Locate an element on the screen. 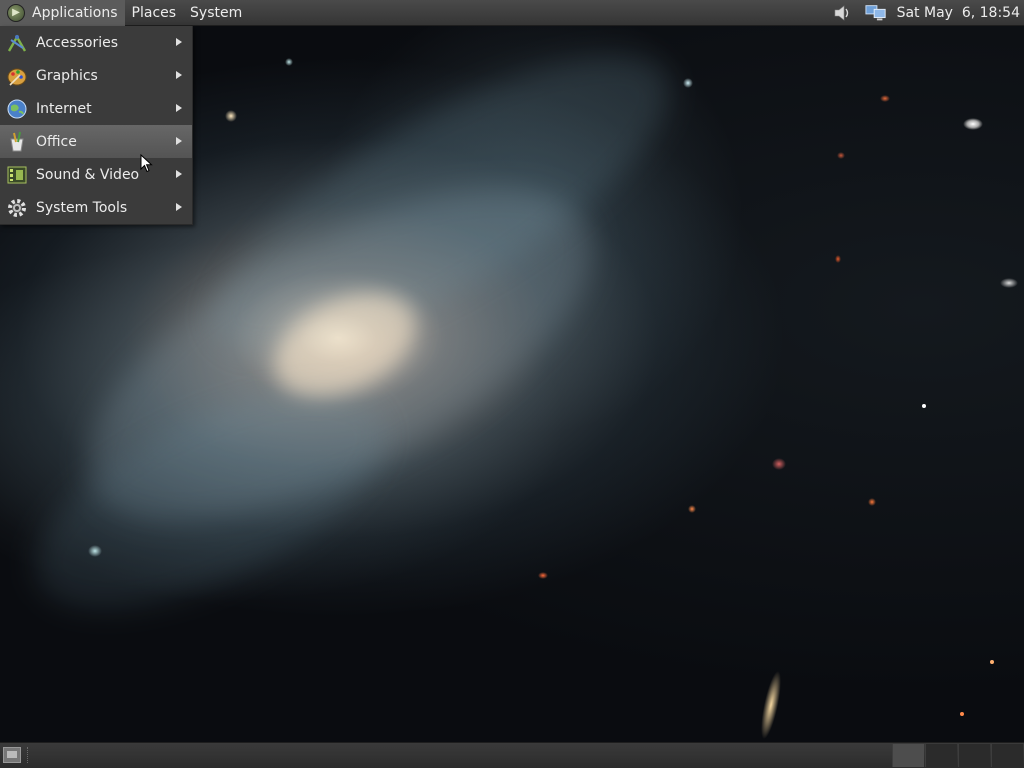 The width and height of the screenshot is (1024, 768). menu-item-sound-video: Sound & Video is located at coordinates (96, 174).